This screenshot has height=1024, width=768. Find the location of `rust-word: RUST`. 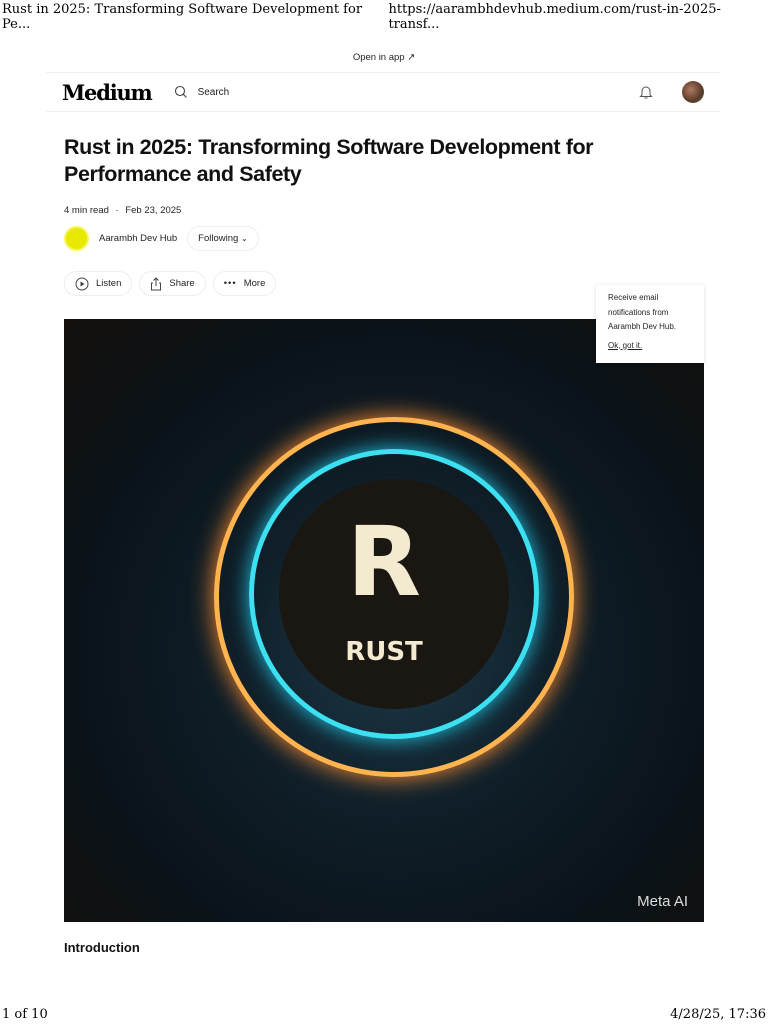

rust-word: RUST is located at coordinates (384, 652).